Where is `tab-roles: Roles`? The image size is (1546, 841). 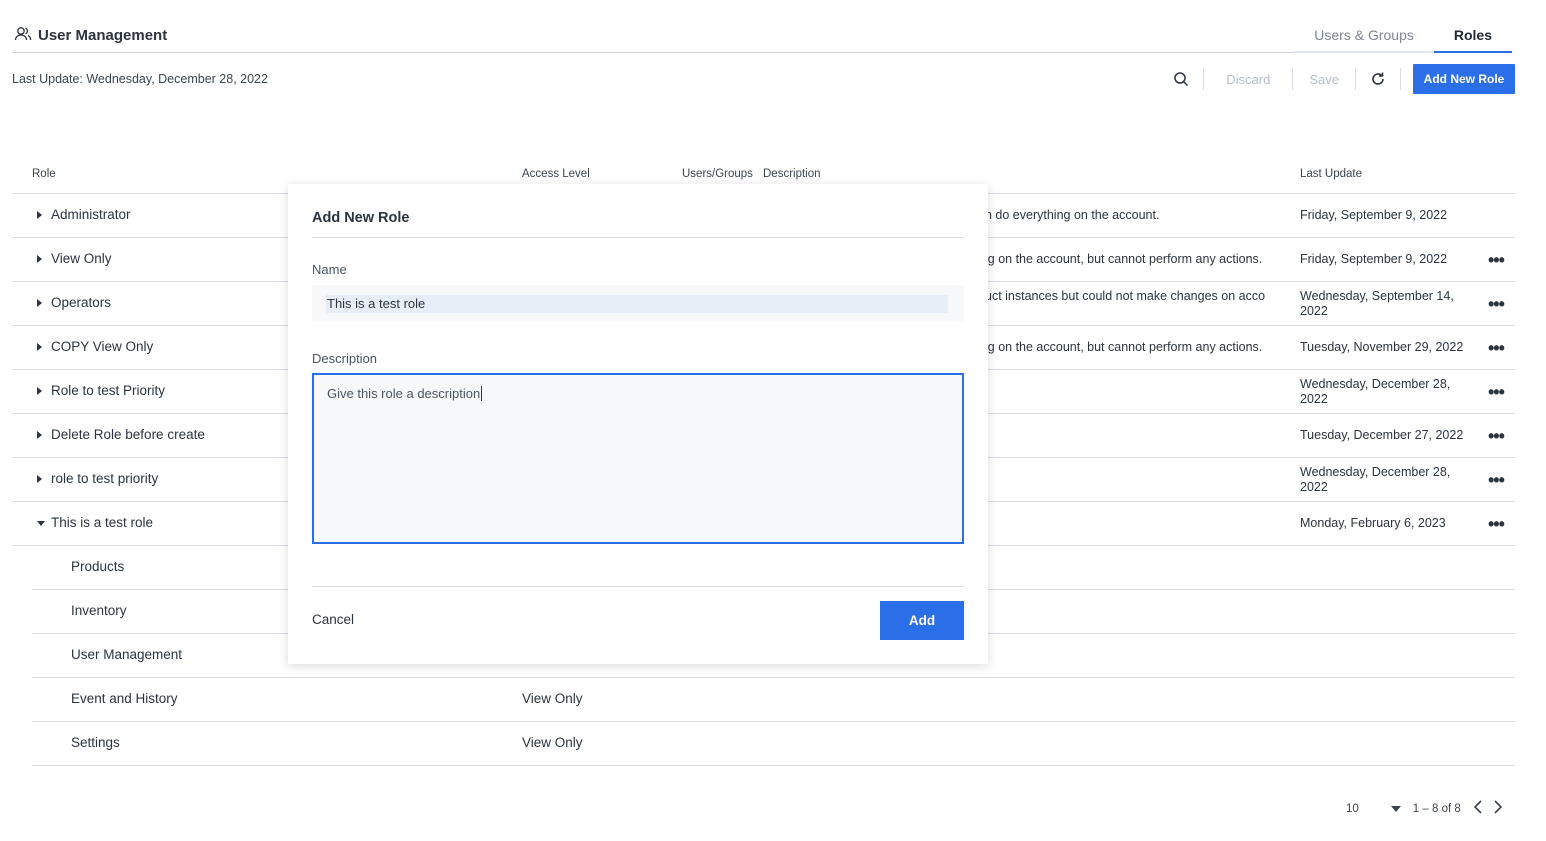
tab-roles: Roles is located at coordinates (1472, 35).